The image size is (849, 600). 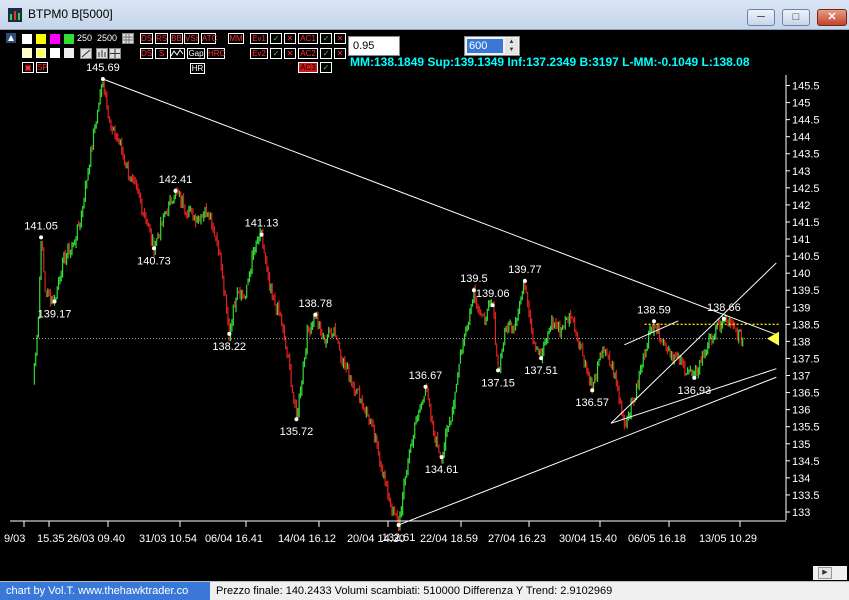 I want to click on bars-spinner: 600 ▲ ▼, so click(x=492, y=46).